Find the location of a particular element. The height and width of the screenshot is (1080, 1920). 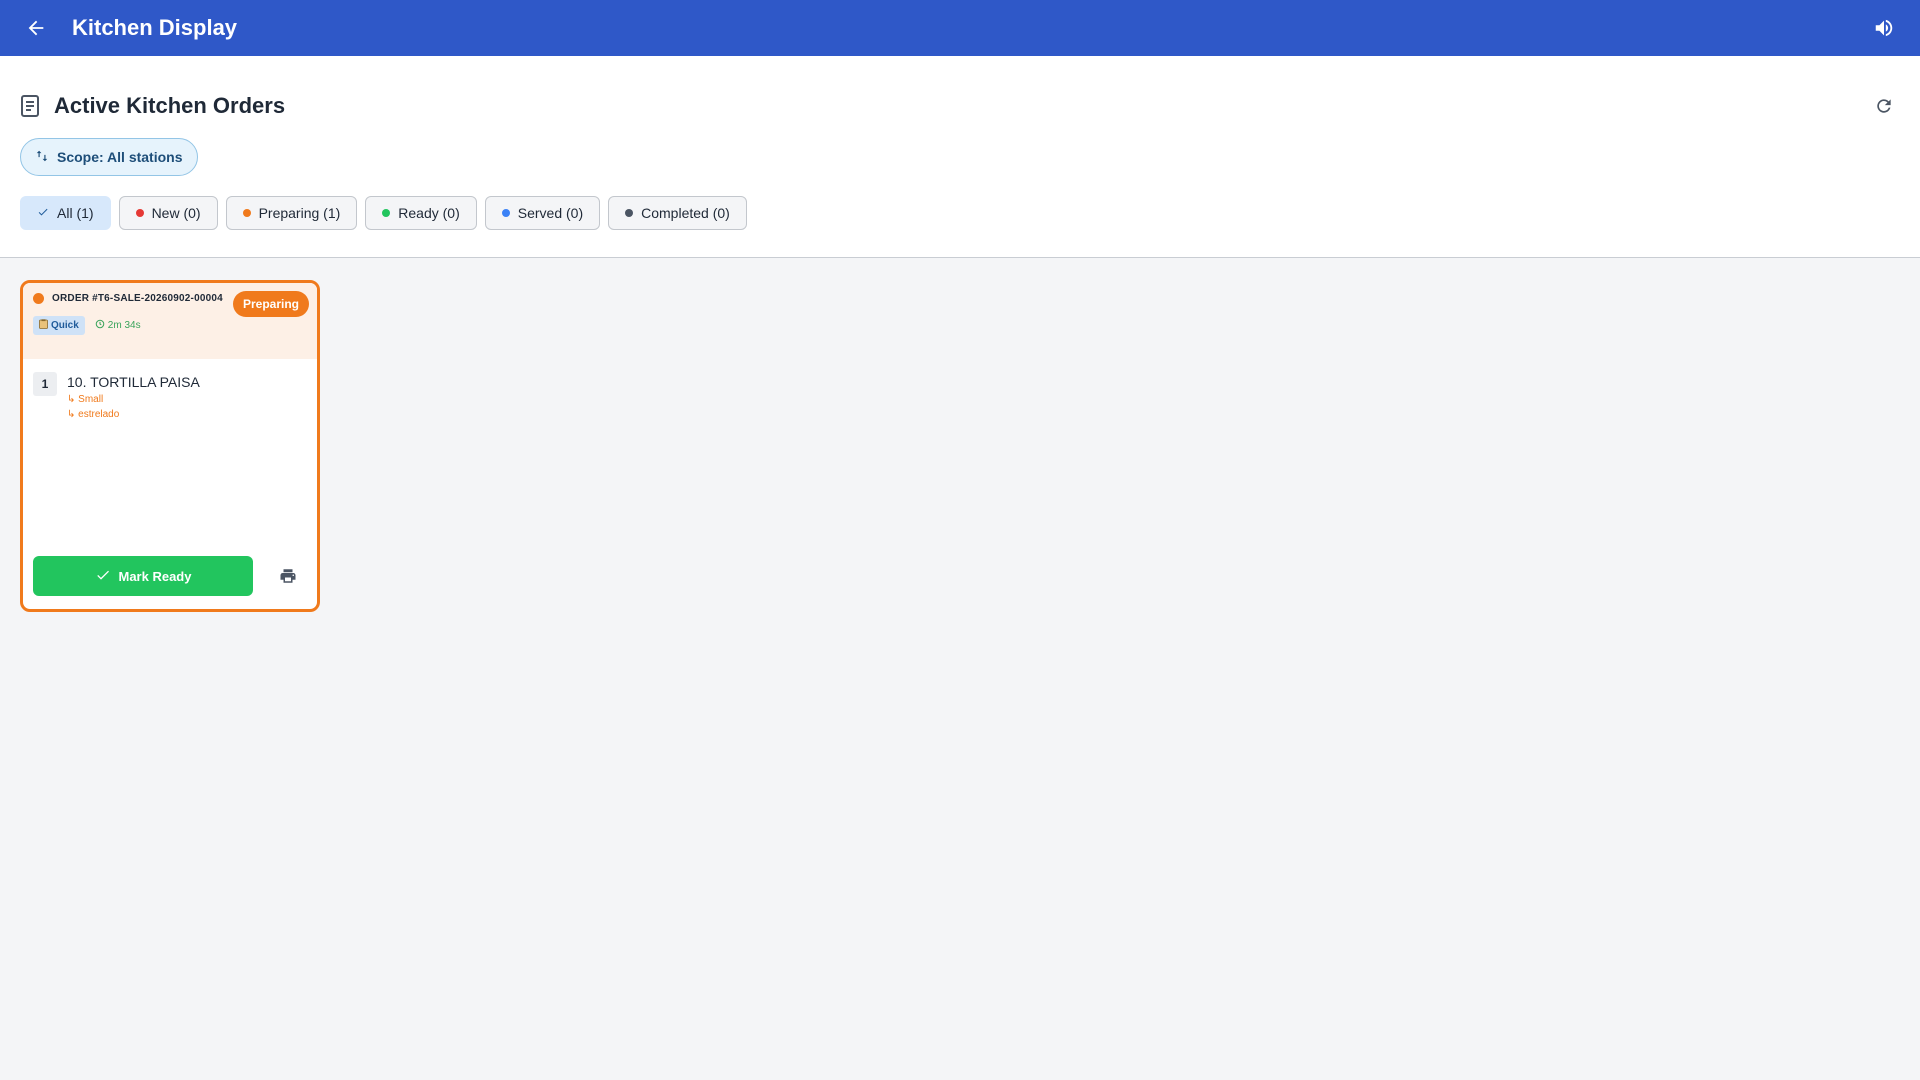

order-type-tag: Quick is located at coordinates (59, 325).